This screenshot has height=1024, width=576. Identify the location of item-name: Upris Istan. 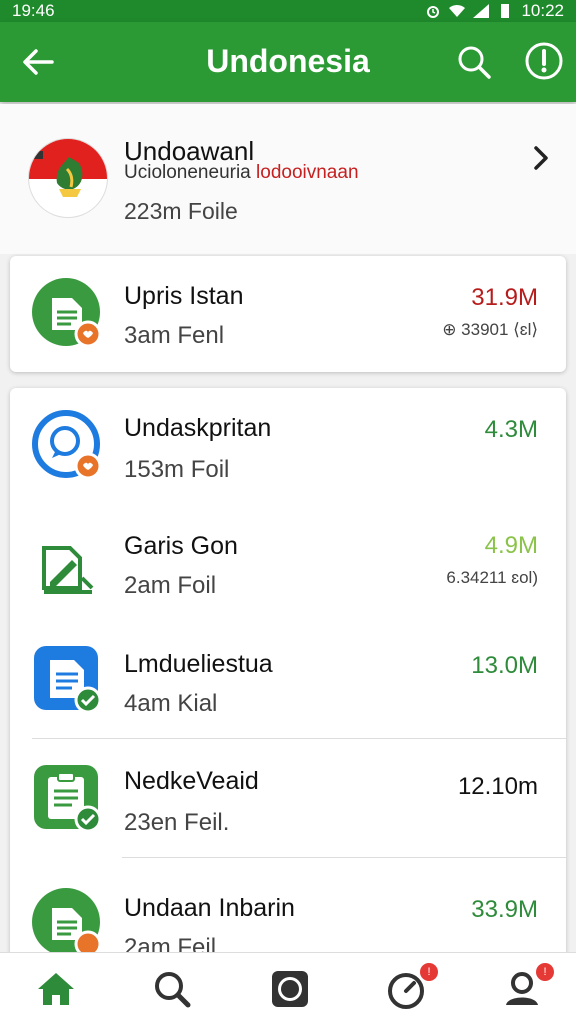
(184, 296).